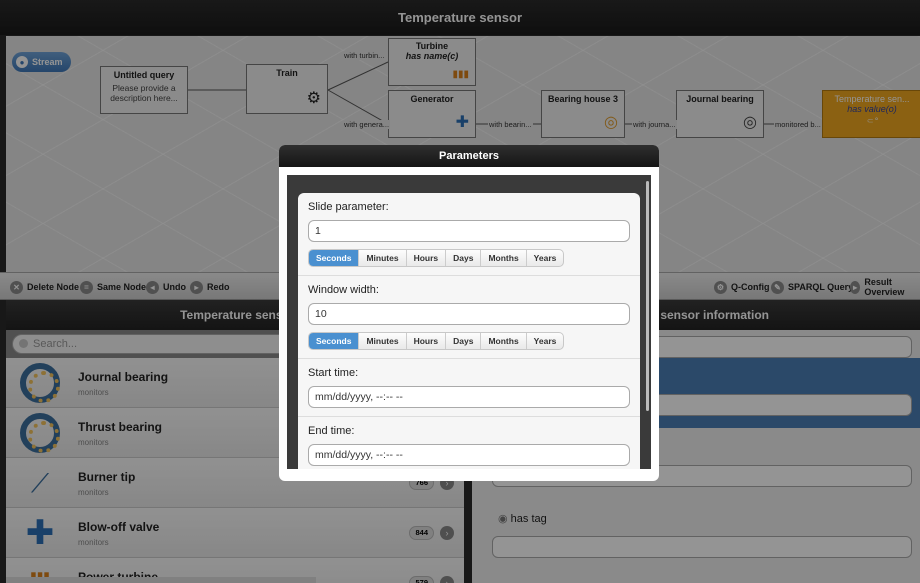  I want to click on window-width-input: 10, so click(469, 314).